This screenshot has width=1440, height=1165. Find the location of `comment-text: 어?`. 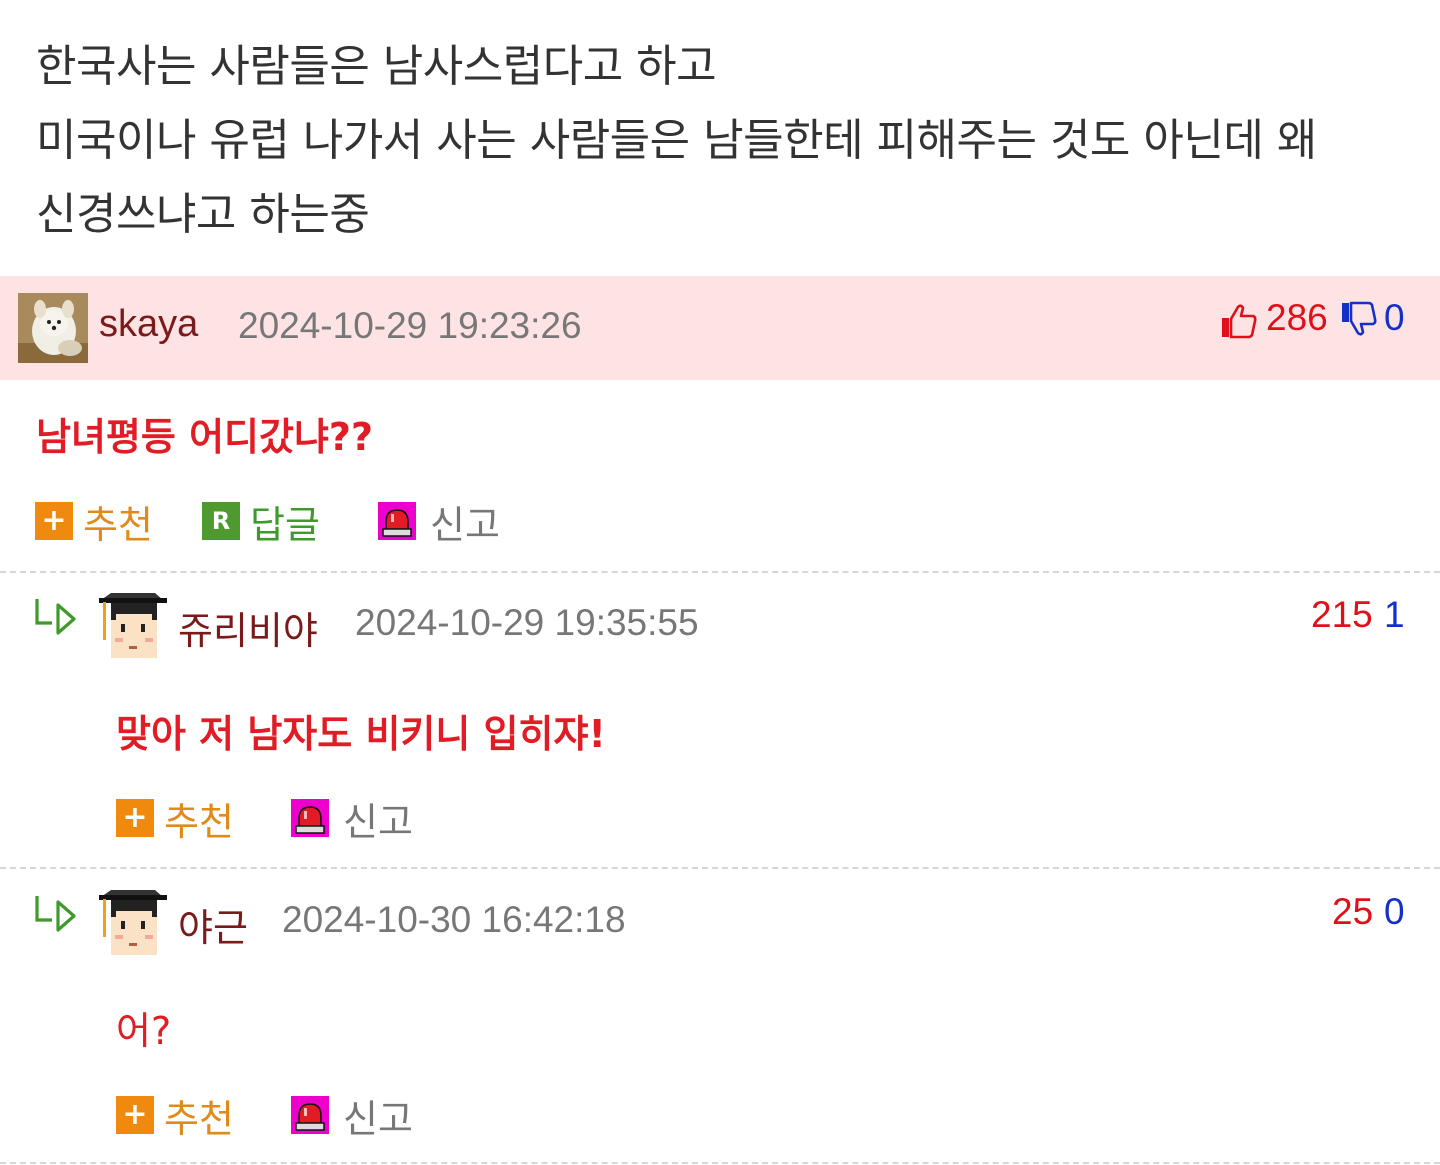

comment-text: 어? is located at coordinates (144, 1031).